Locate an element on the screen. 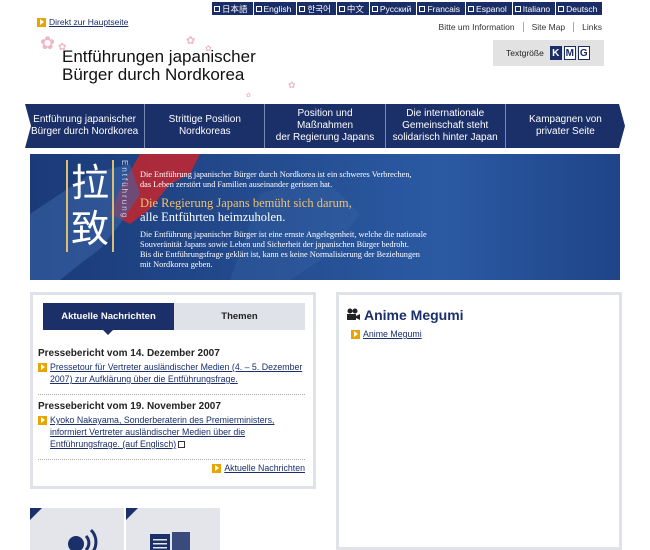 The height and width of the screenshot is (550, 650). nav-label: Die internationale Gemeinschaft steht is located at coordinates (445, 119).